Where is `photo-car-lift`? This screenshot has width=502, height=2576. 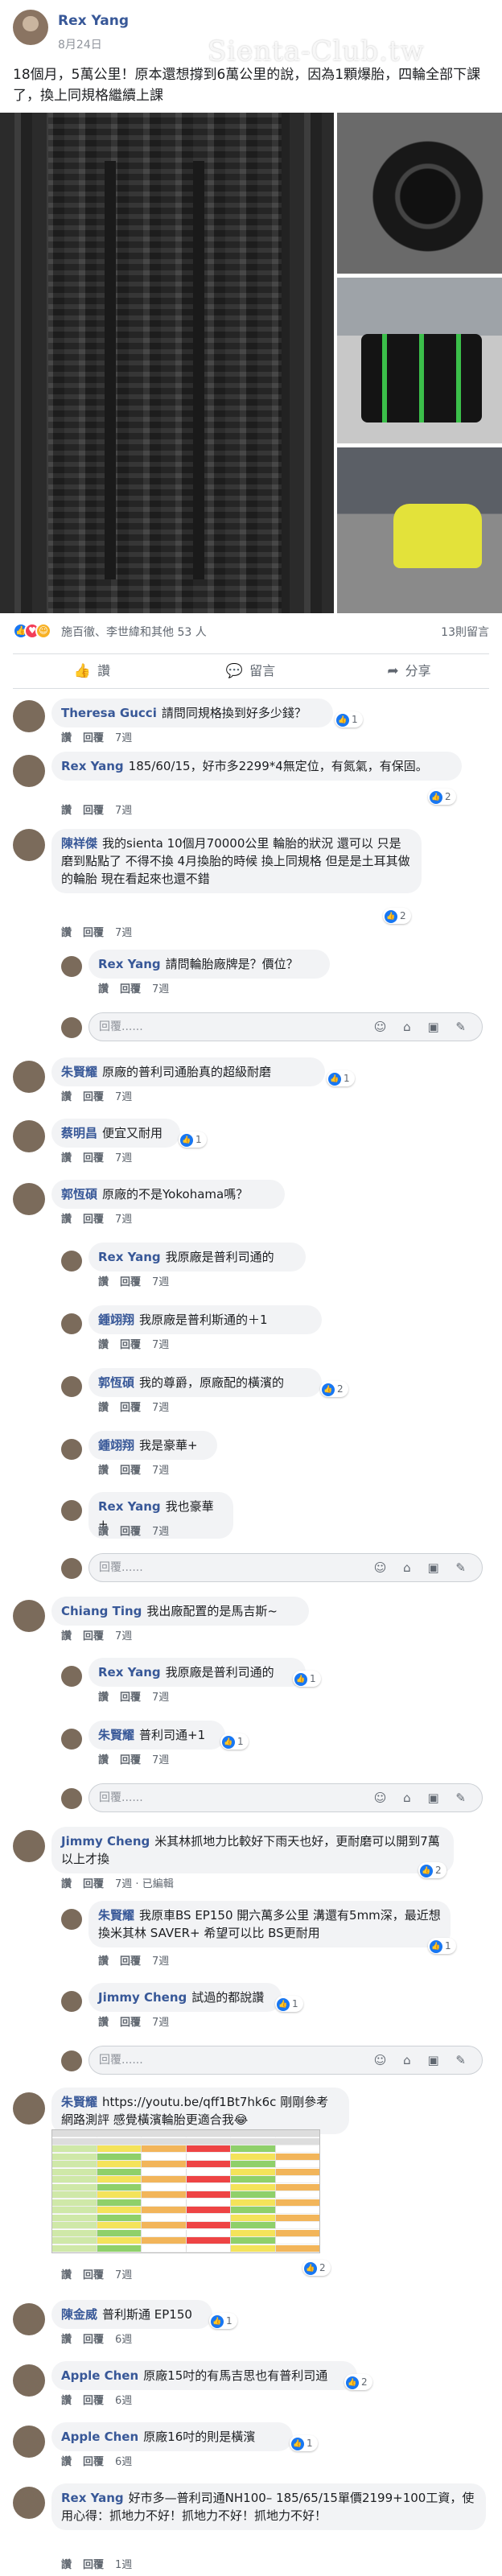 photo-car-lift is located at coordinates (419, 530).